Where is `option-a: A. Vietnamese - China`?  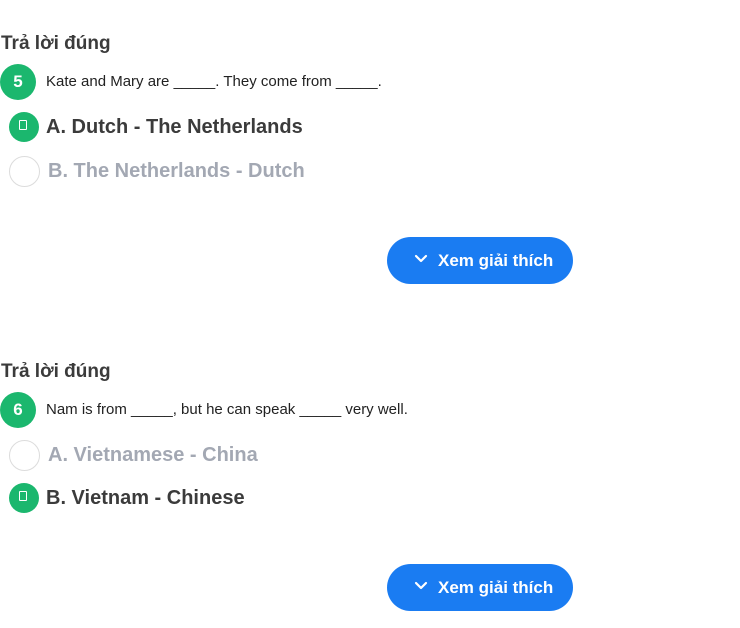 option-a: A. Vietnamese - China is located at coordinates (309, 456).